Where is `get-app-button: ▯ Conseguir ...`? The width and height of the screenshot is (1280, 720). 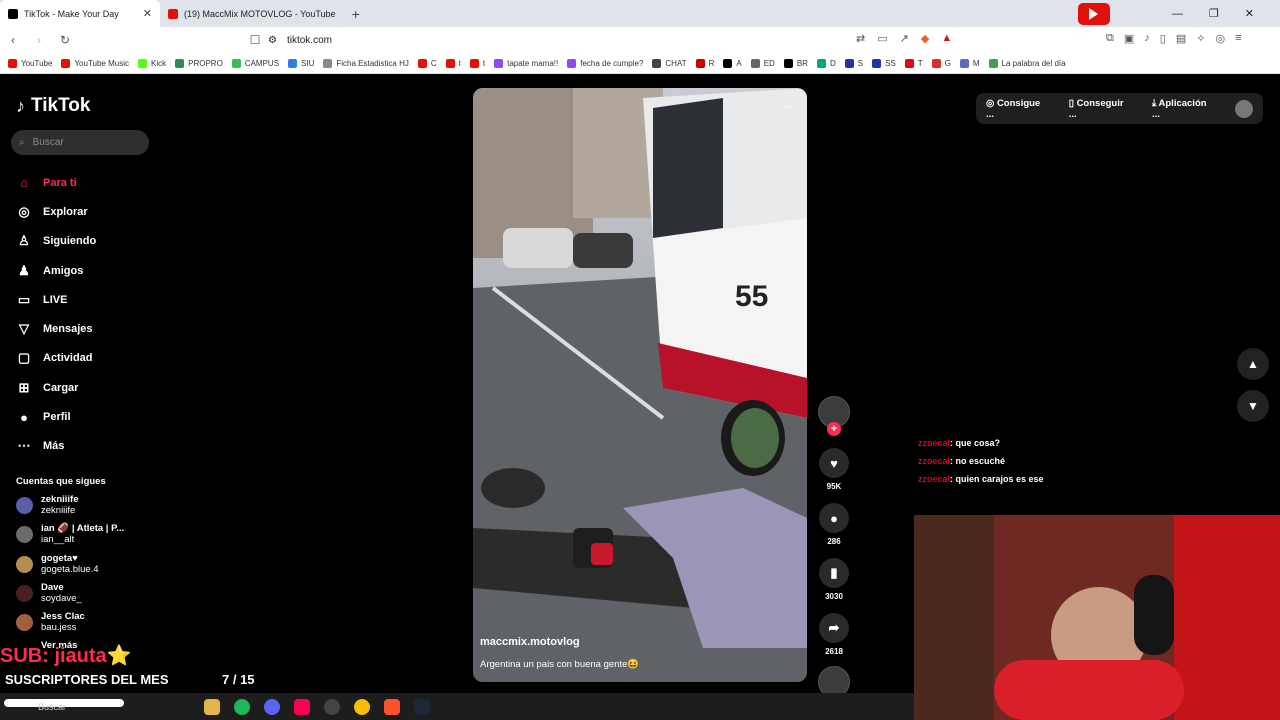
get-app-button: ▯ Conseguir ... is located at coordinates (1101, 109).